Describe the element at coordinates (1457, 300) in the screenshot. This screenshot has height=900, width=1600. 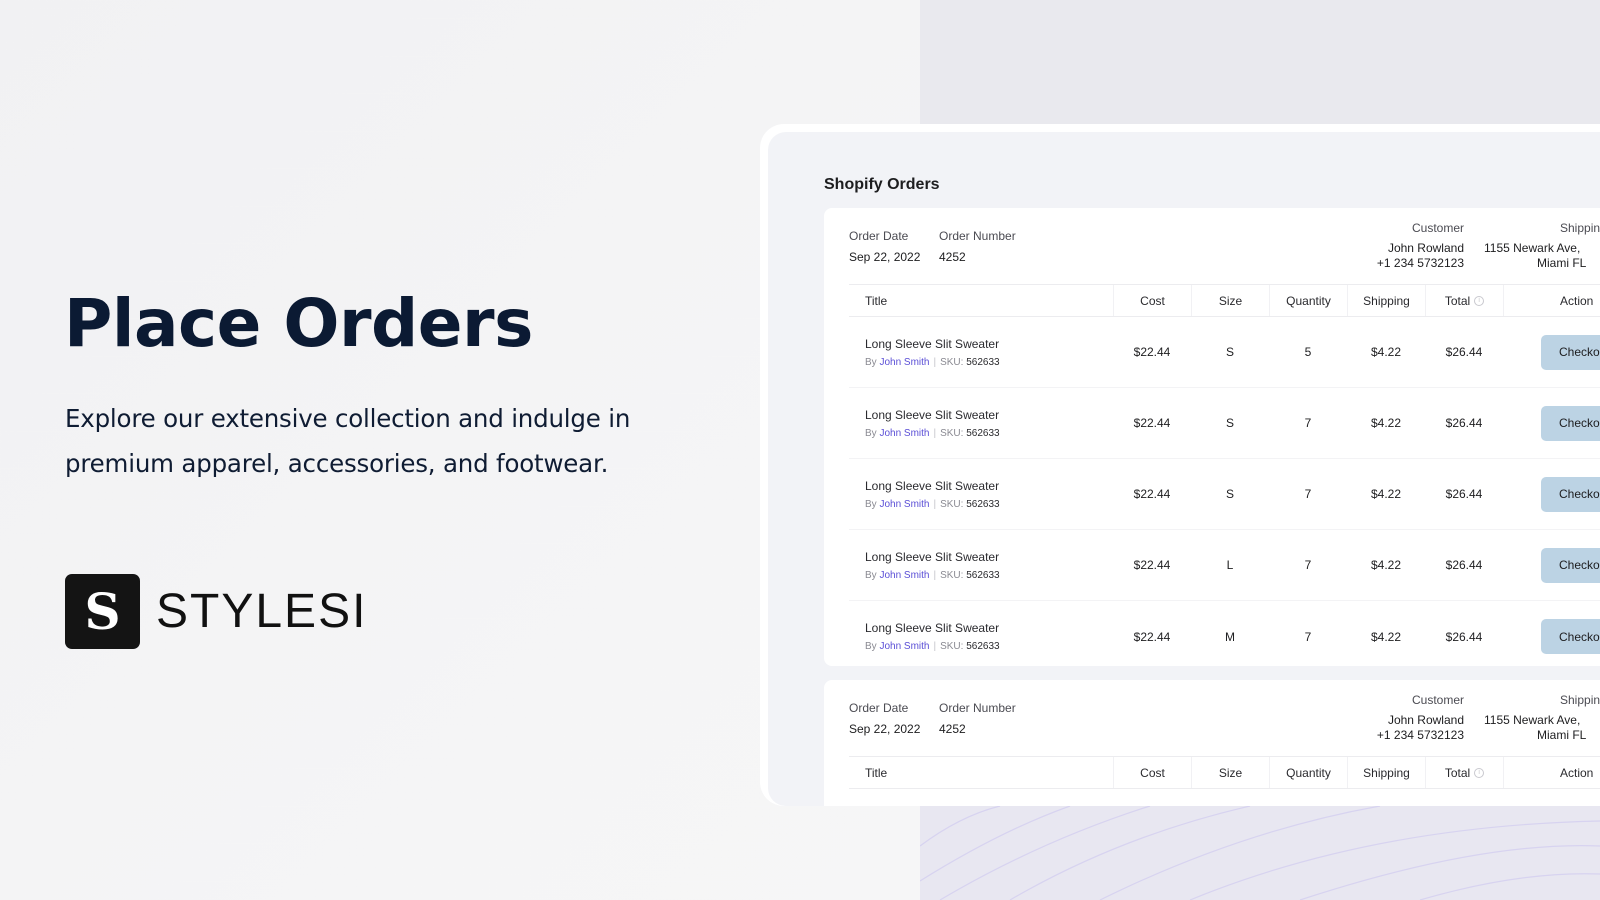
I see `column-header-total-label: Total` at that location.